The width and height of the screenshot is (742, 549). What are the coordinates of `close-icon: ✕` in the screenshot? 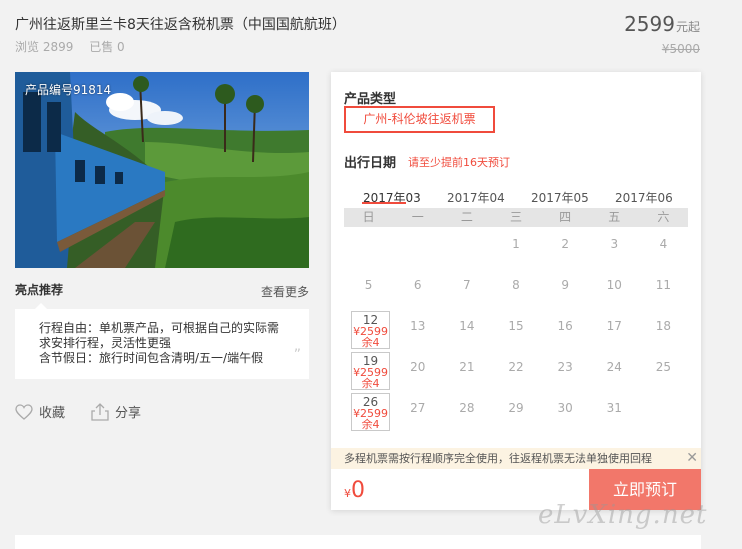 It's located at (692, 458).